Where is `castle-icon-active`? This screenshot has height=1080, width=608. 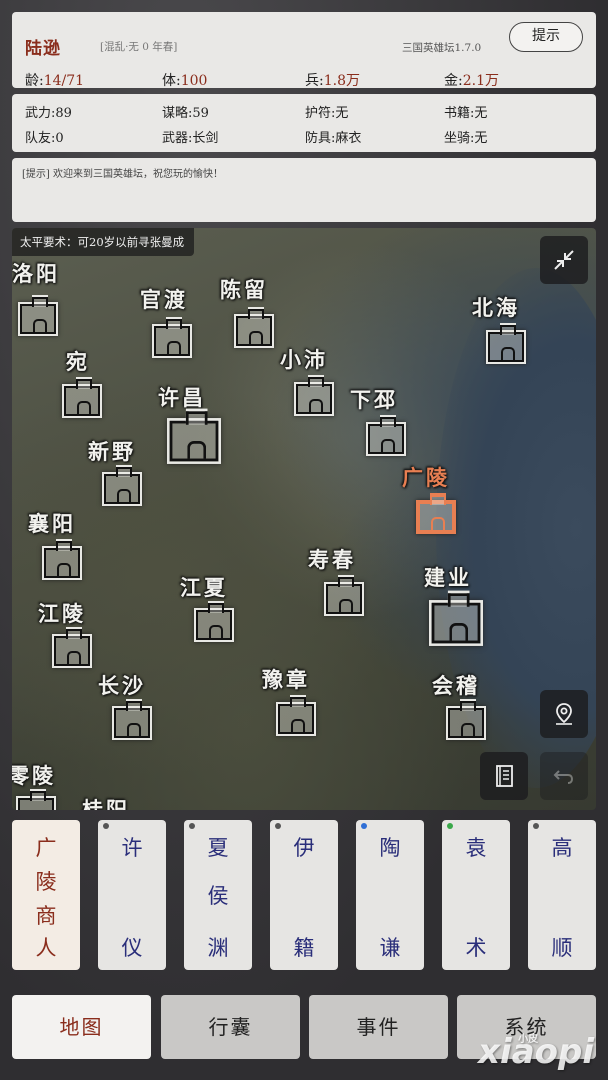 castle-icon-active is located at coordinates (436, 513).